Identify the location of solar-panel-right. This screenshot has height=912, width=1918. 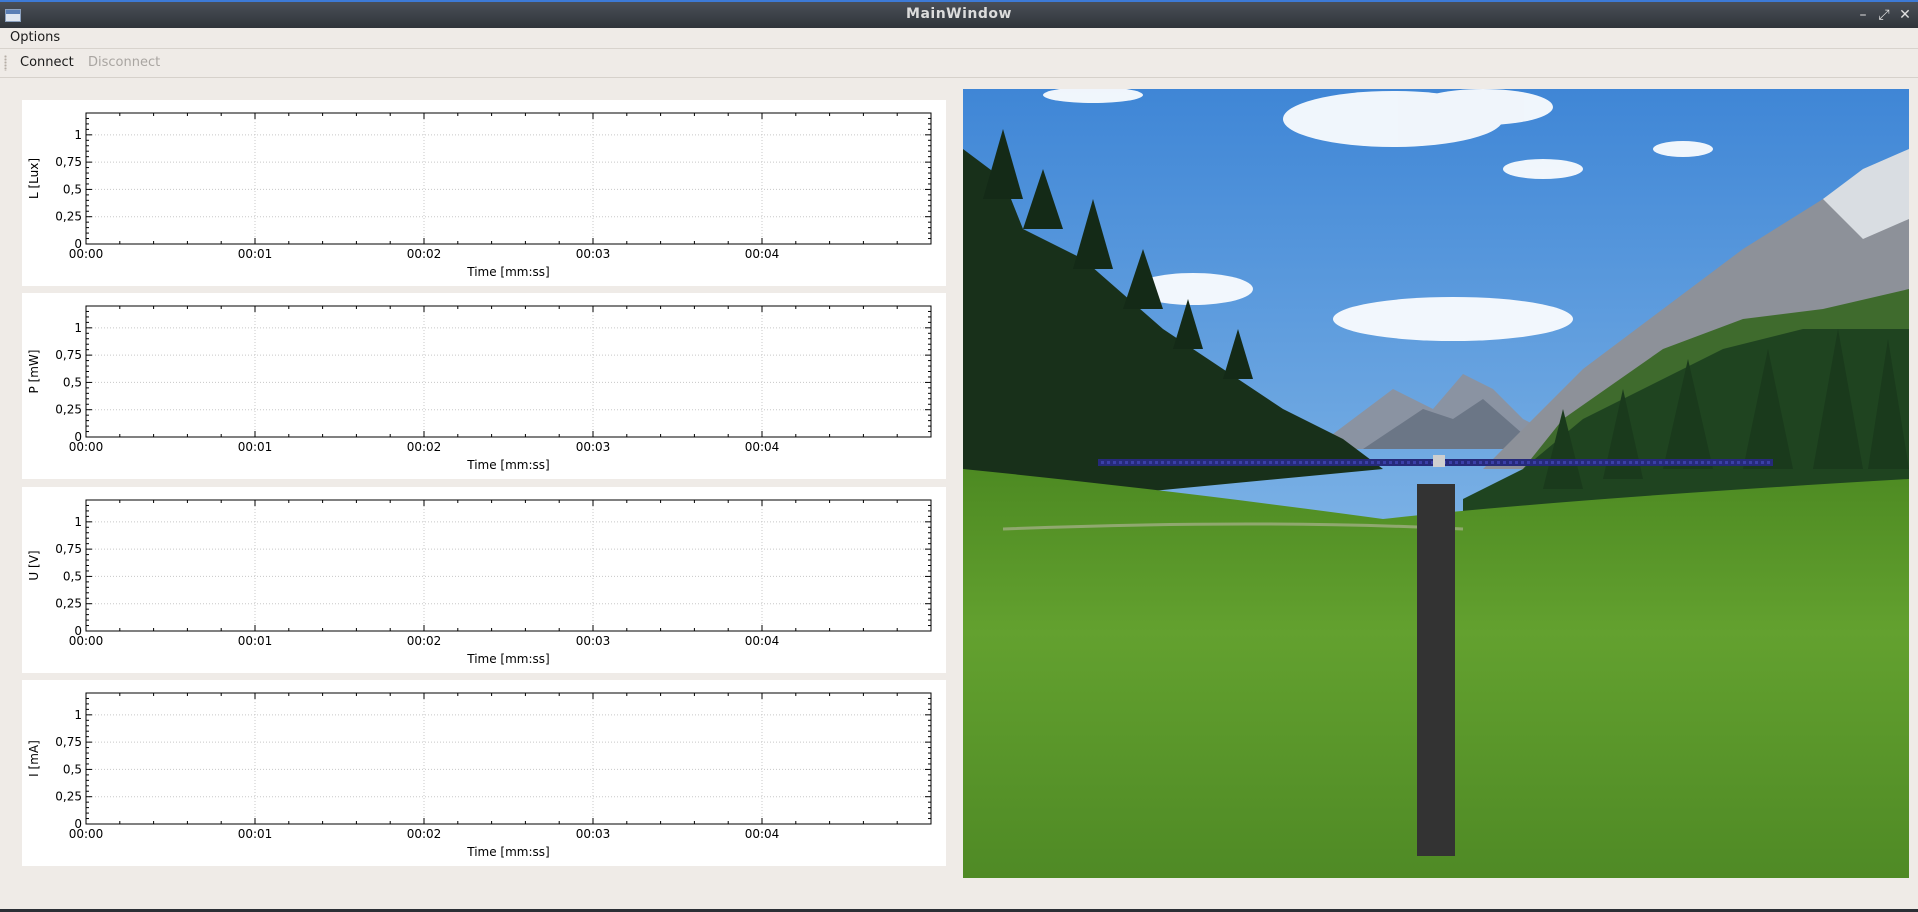
(1608, 462).